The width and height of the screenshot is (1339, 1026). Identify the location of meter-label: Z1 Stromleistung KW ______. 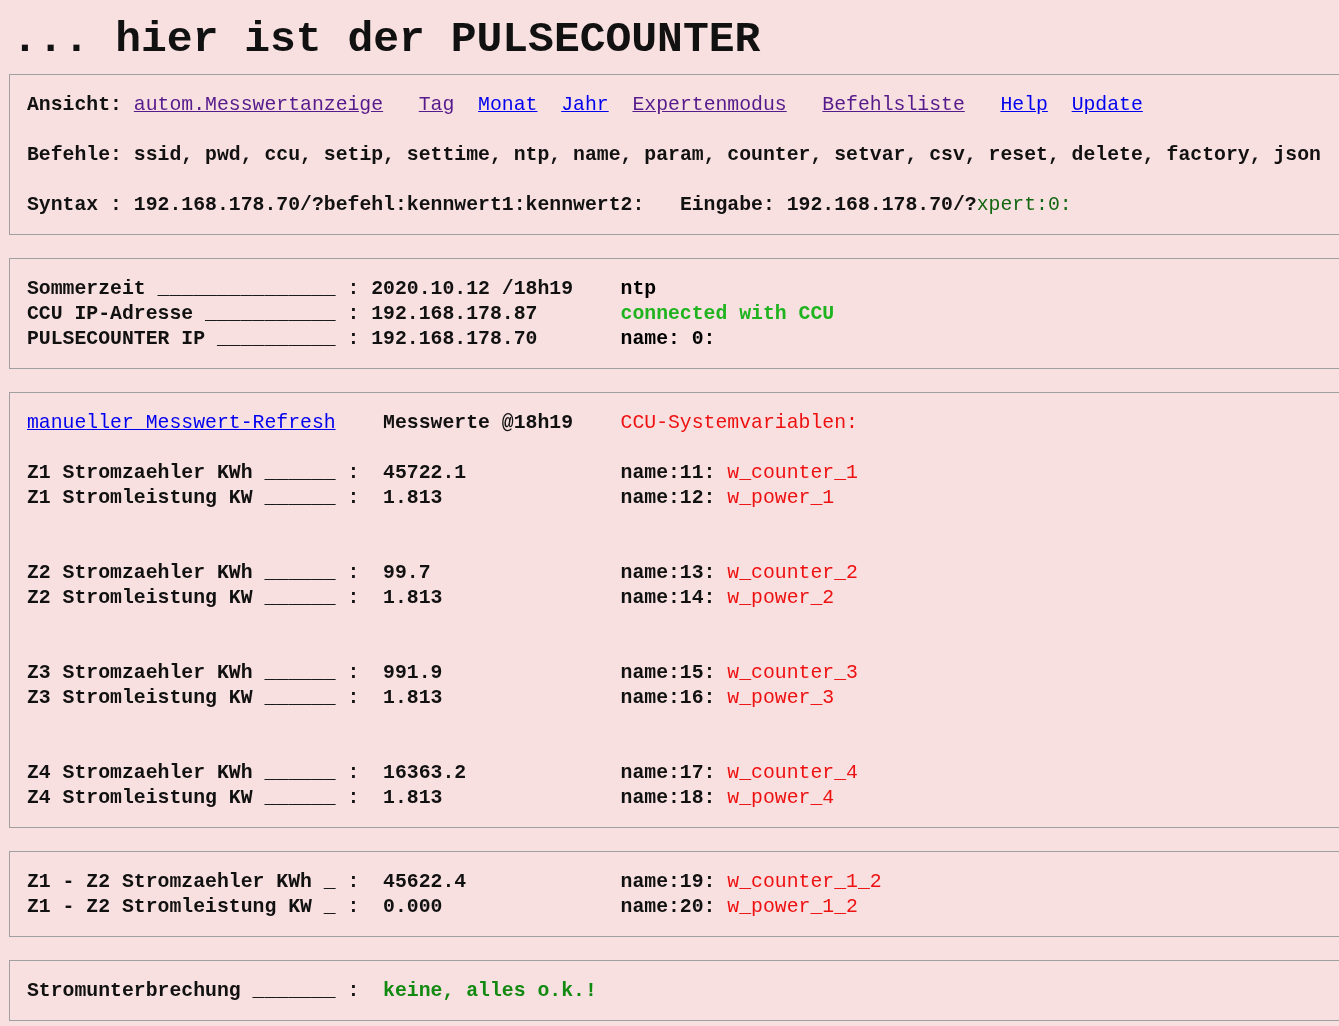
(182, 498).